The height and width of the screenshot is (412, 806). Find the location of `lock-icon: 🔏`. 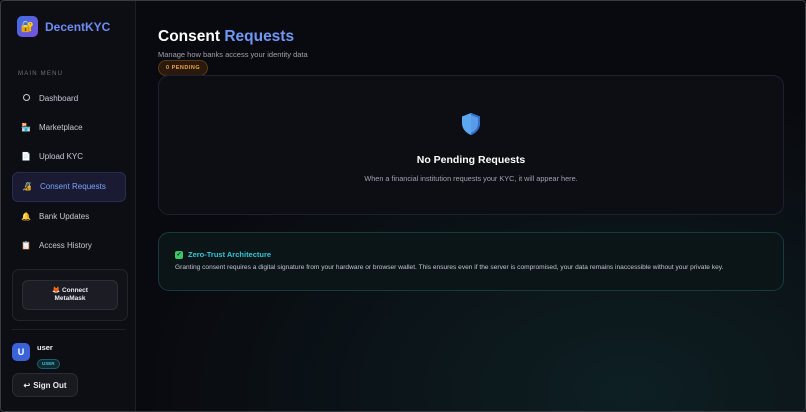

lock-icon: 🔏 is located at coordinates (27, 187).